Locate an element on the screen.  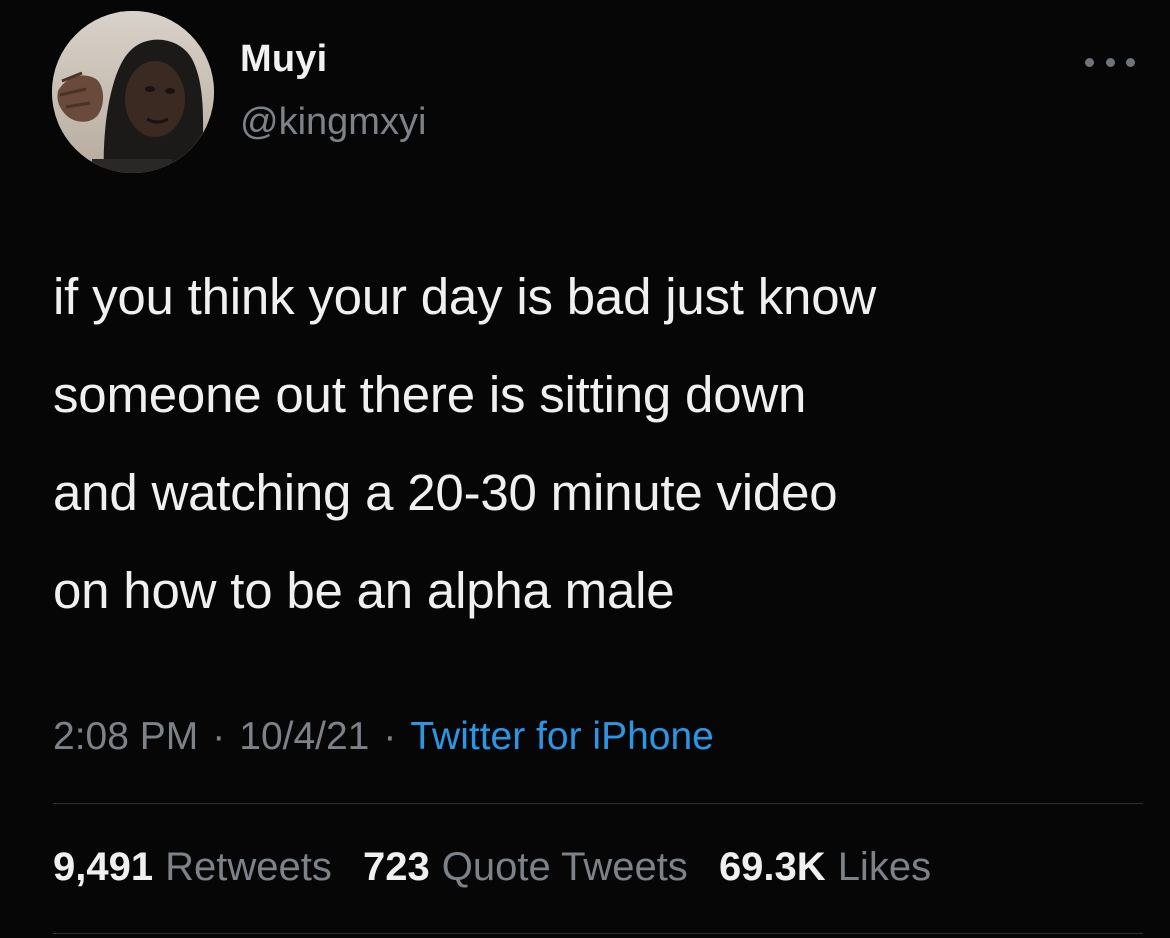
tweet-meta: 2:08 PM · 10/4/21 · Twitter for iPhone is located at coordinates (383, 737).